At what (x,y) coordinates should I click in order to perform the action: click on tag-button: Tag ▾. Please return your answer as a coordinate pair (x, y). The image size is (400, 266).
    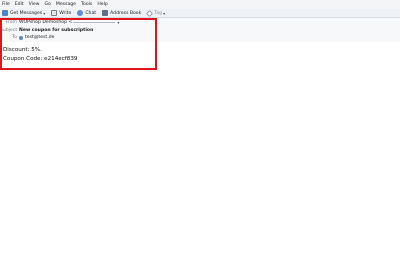
    Looking at the image, I should click on (155, 13).